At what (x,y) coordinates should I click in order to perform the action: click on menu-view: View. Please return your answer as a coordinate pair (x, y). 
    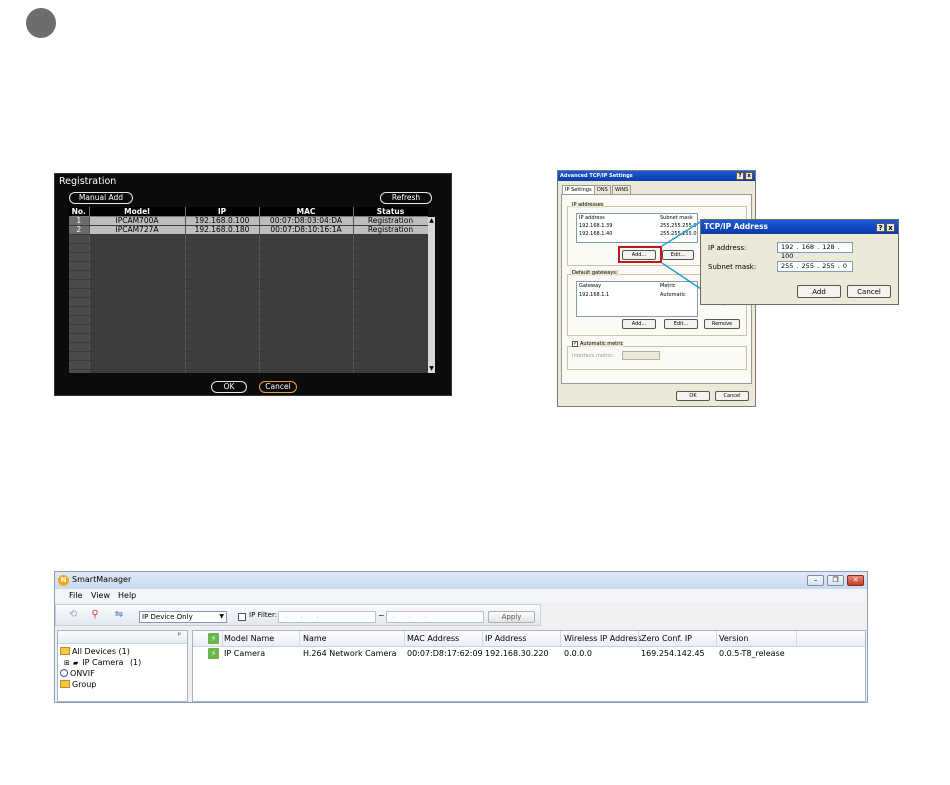
    Looking at the image, I should click on (100, 595).